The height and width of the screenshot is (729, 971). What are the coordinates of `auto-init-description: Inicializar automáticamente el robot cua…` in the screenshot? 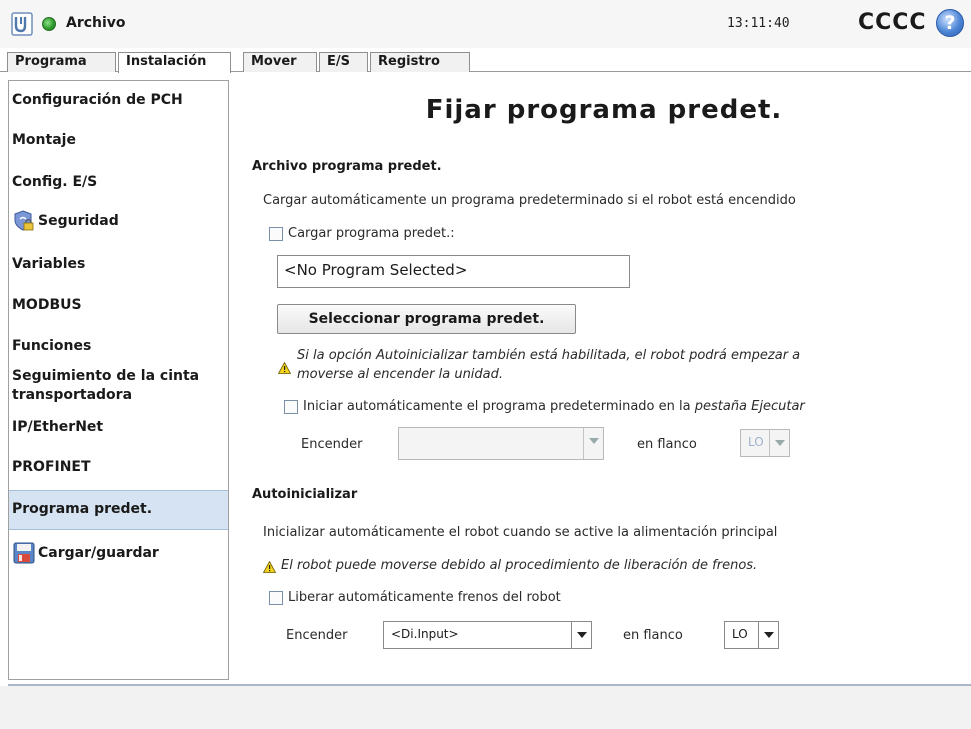 It's located at (520, 532).